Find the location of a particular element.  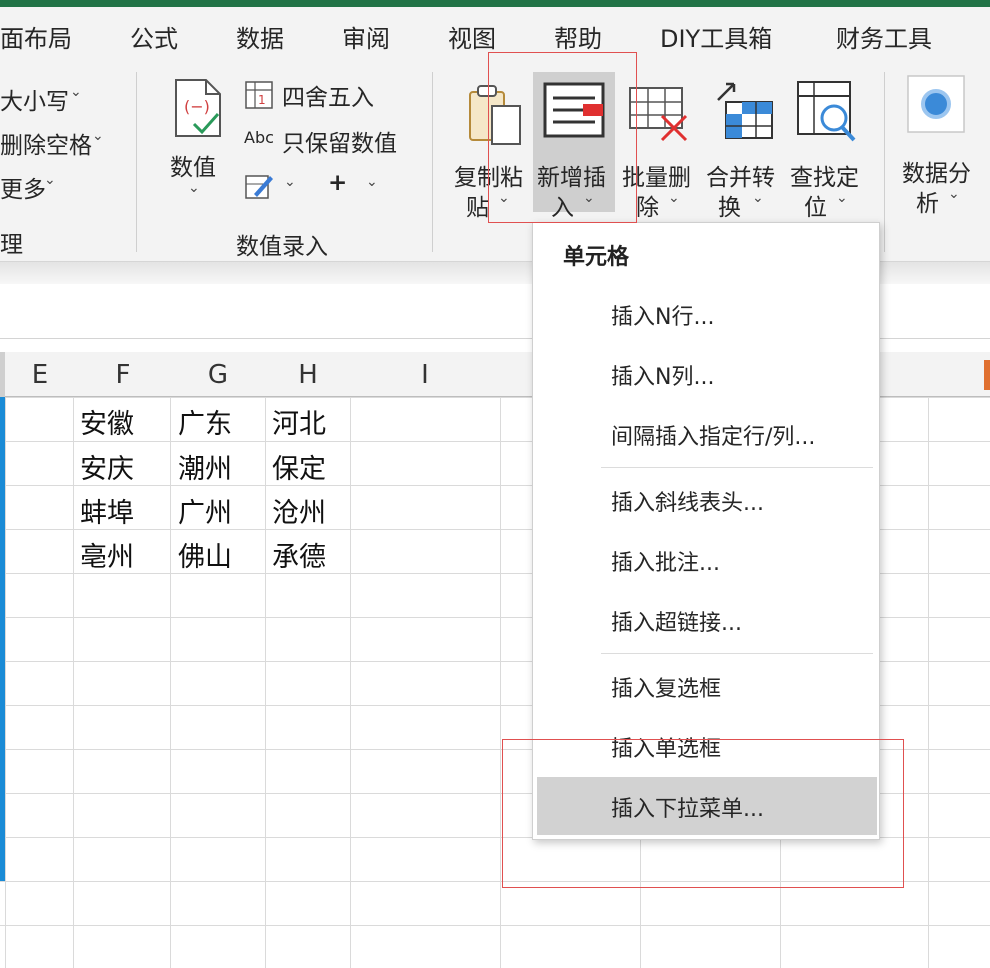

column-header-g: G is located at coordinates (218, 375).